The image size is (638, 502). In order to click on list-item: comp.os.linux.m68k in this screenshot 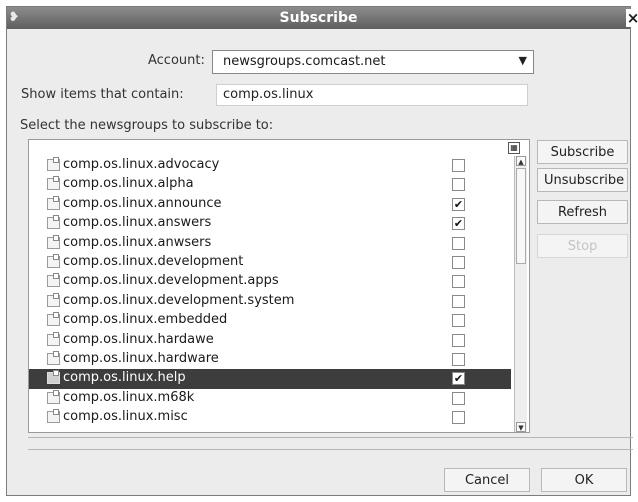, I will do `click(270, 398)`.